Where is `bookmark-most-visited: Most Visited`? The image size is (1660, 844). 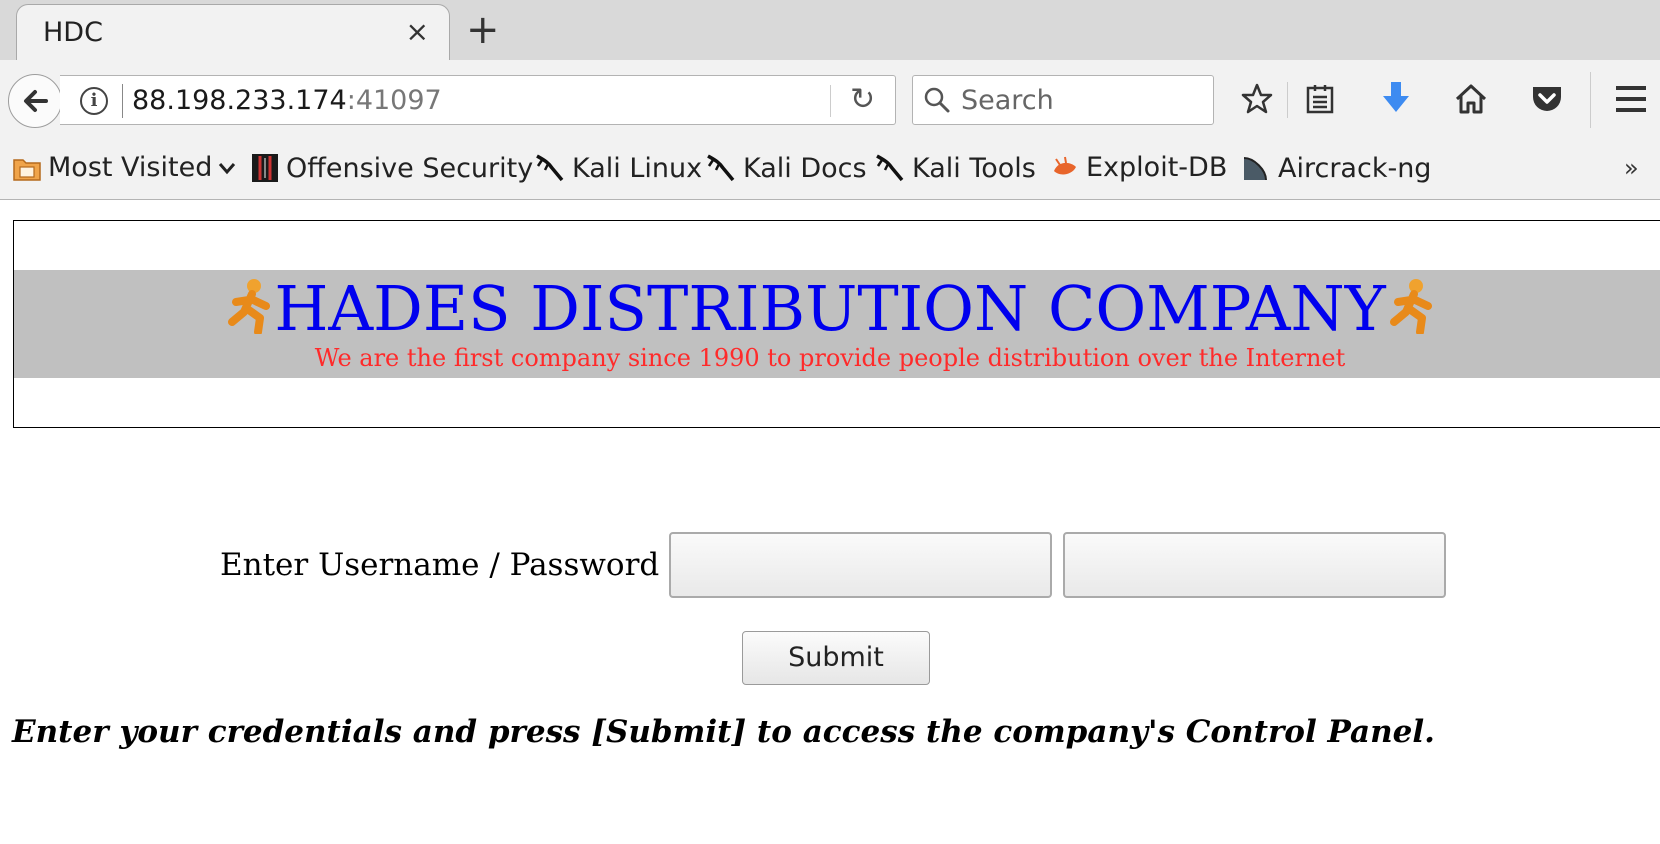
bookmark-most-visited: Most Visited is located at coordinates (125, 167).